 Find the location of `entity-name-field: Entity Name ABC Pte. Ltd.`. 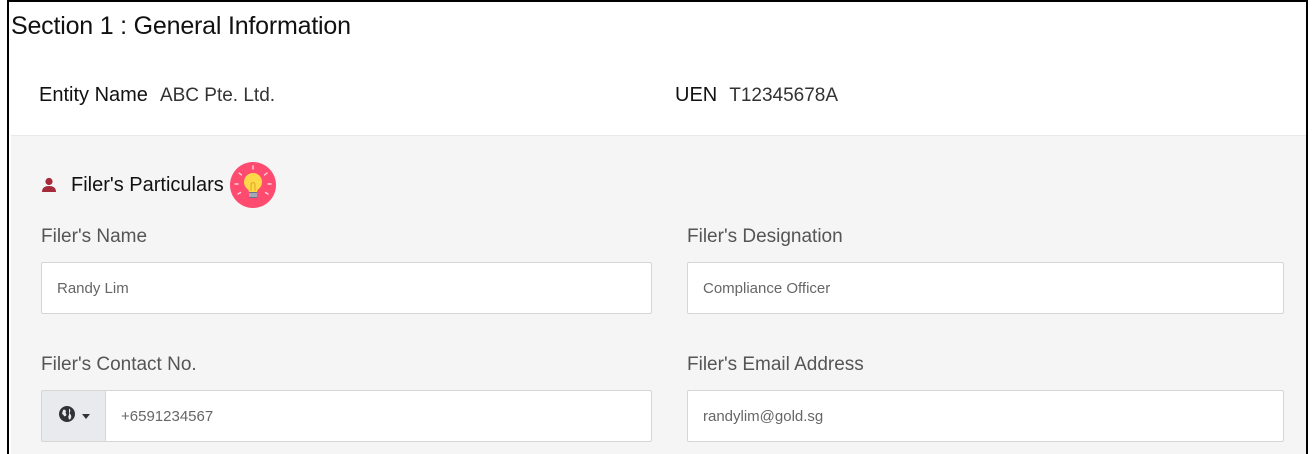

entity-name-field: Entity Name ABC Pte. Ltd. is located at coordinates (157, 95).